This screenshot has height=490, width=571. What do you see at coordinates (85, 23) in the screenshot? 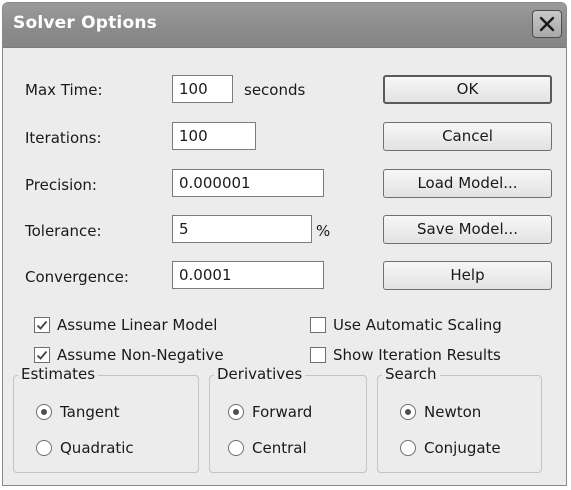
I see `dialog-title: Solver Options` at bounding box center [85, 23].